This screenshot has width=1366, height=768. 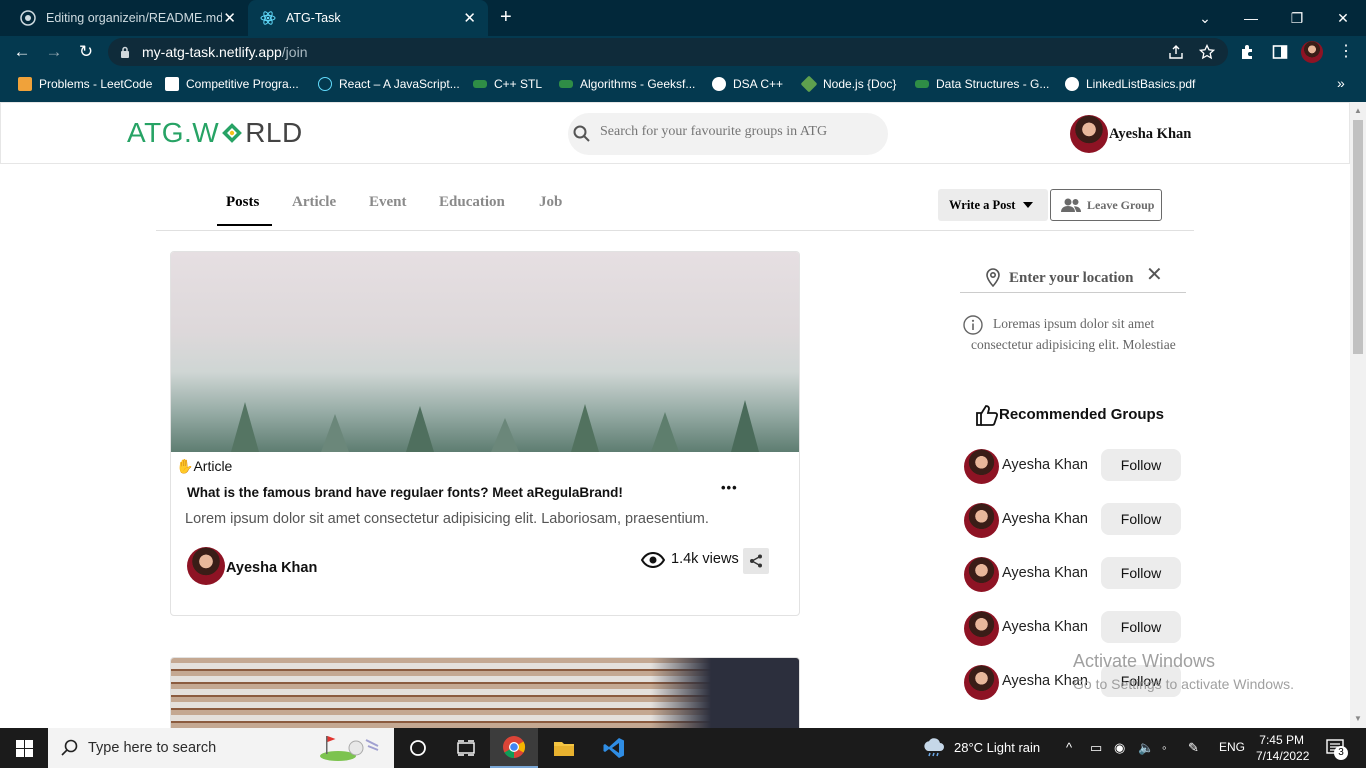 What do you see at coordinates (22, 53) in the screenshot?
I see `back-icon: ←` at bounding box center [22, 53].